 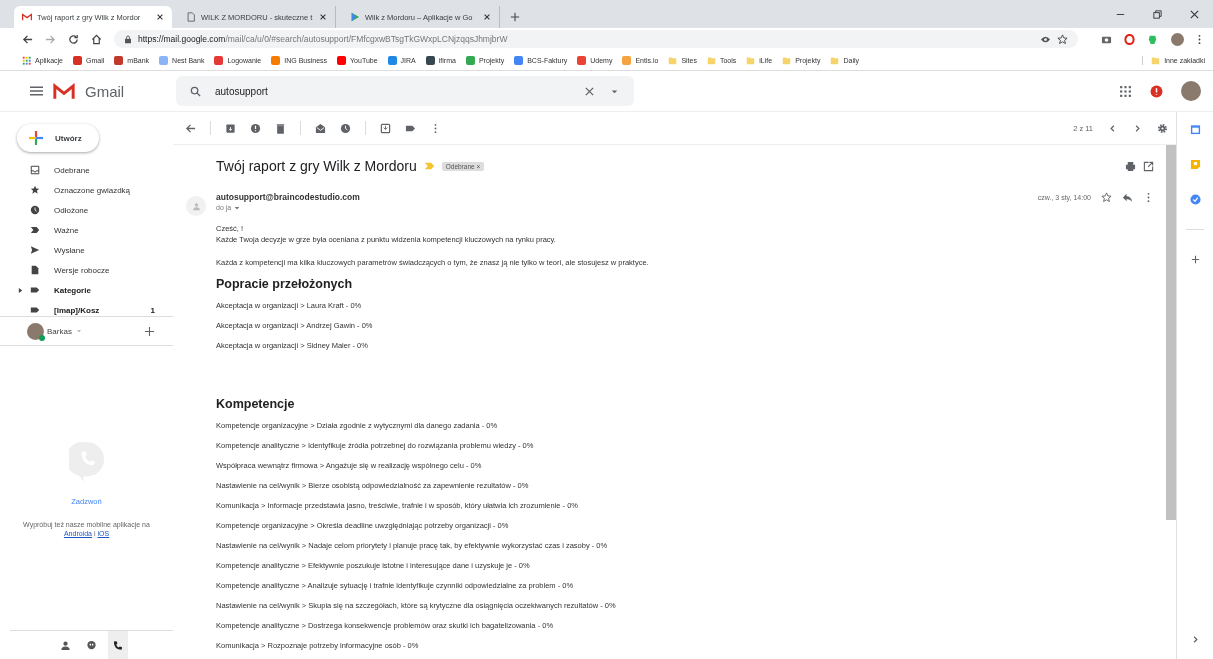 What do you see at coordinates (35, 170) in the screenshot?
I see `inbox-icon` at bounding box center [35, 170].